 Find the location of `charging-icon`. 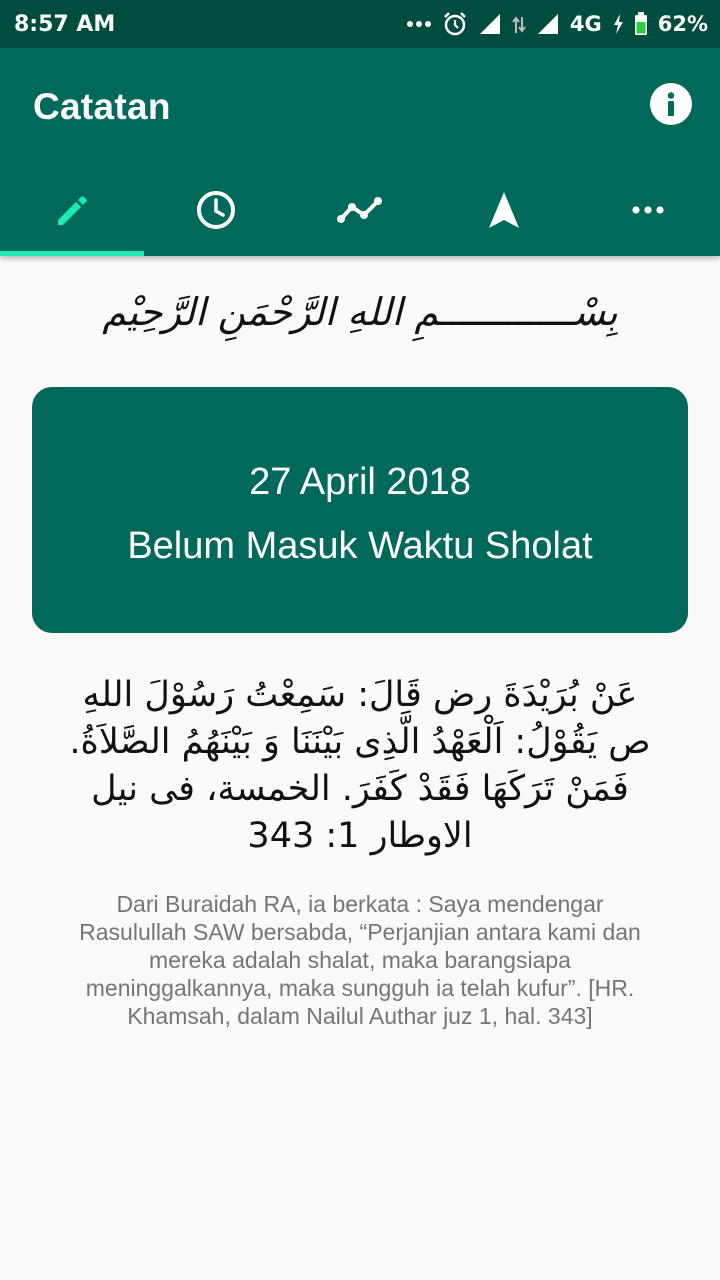

charging-icon is located at coordinates (618, 24).